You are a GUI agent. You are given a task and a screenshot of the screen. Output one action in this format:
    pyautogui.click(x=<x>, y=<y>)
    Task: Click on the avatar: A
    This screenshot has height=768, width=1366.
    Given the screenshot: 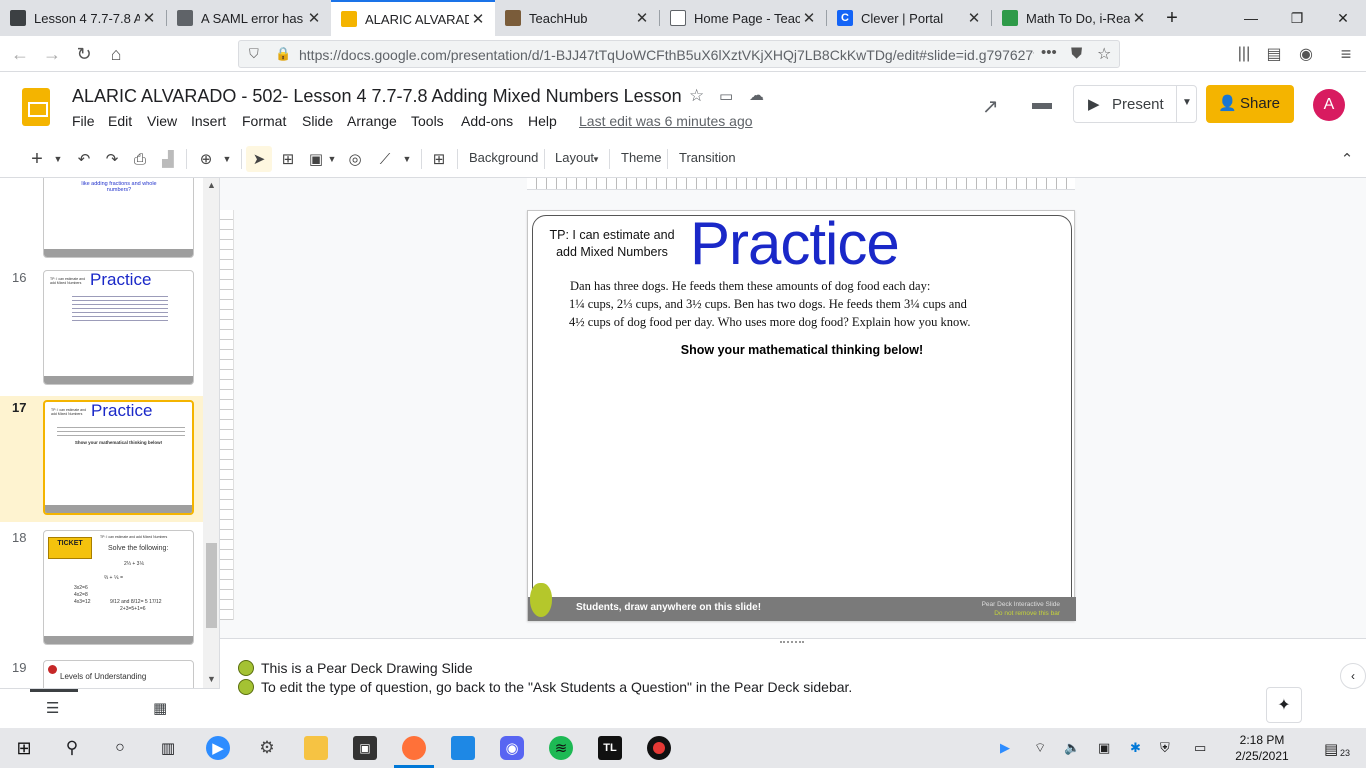 What is the action you would take?
    pyautogui.click(x=1329, y=105)
    